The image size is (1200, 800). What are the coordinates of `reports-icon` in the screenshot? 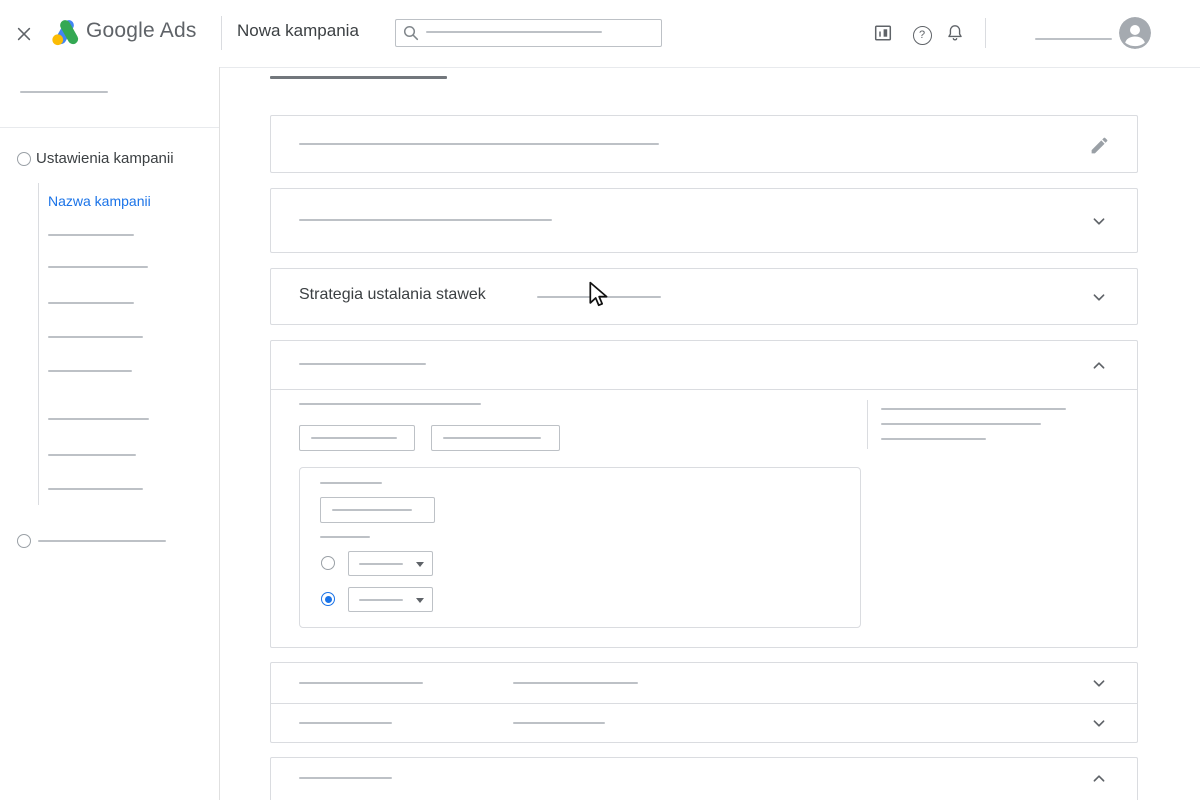 It's located at (883, 33).